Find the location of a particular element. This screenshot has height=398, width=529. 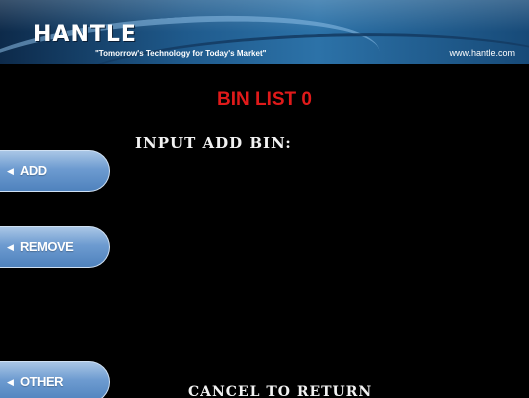

remove-button: ◀ REMOVE is located at coordinates (55, 247).